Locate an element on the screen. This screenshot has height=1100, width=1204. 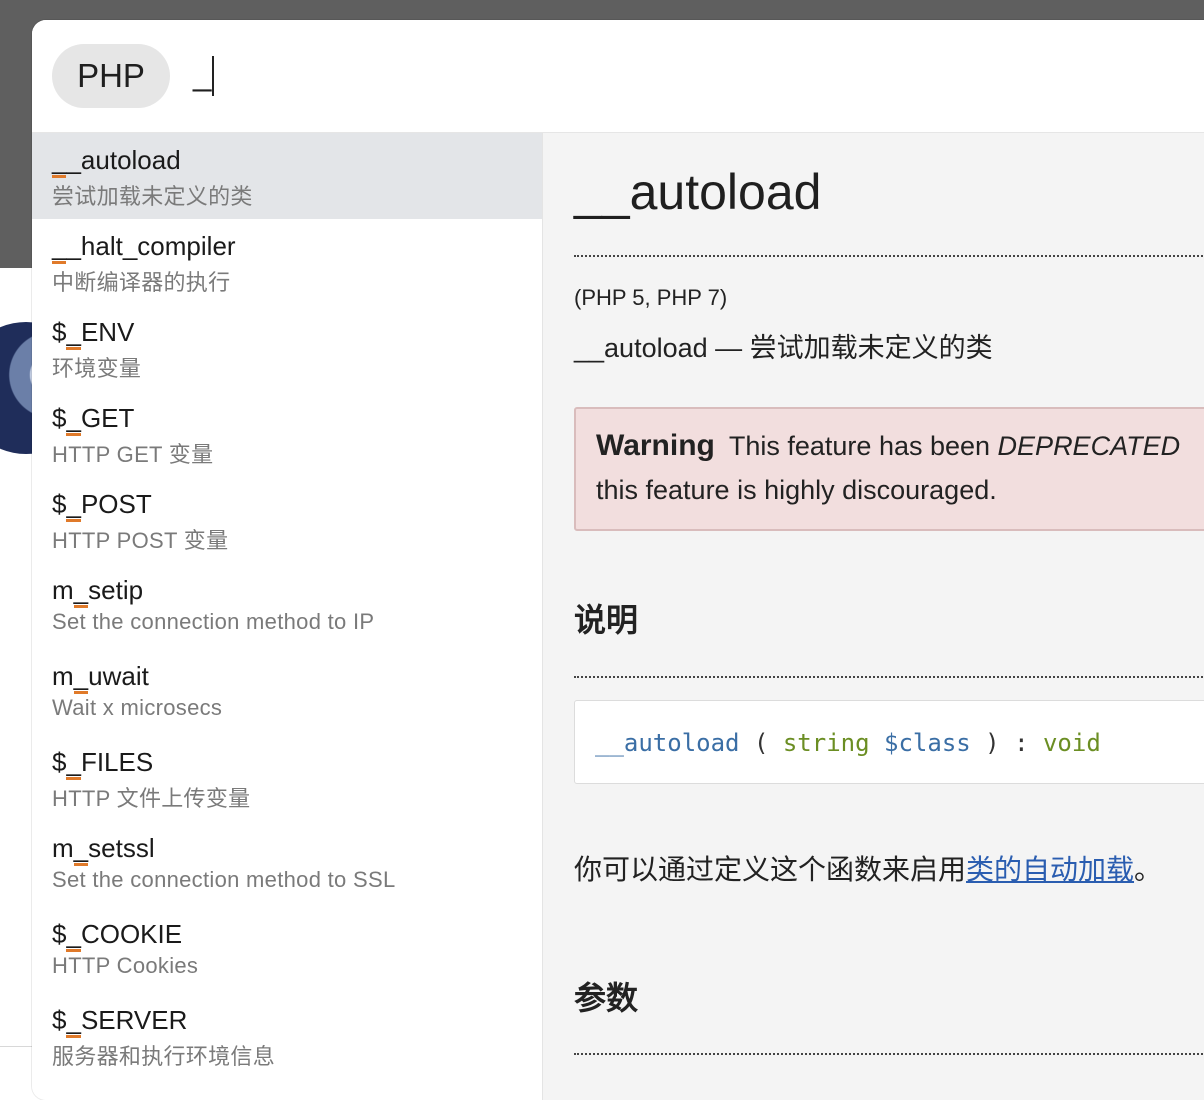
result-title: m_uwait is located at coordinates (100, 677).